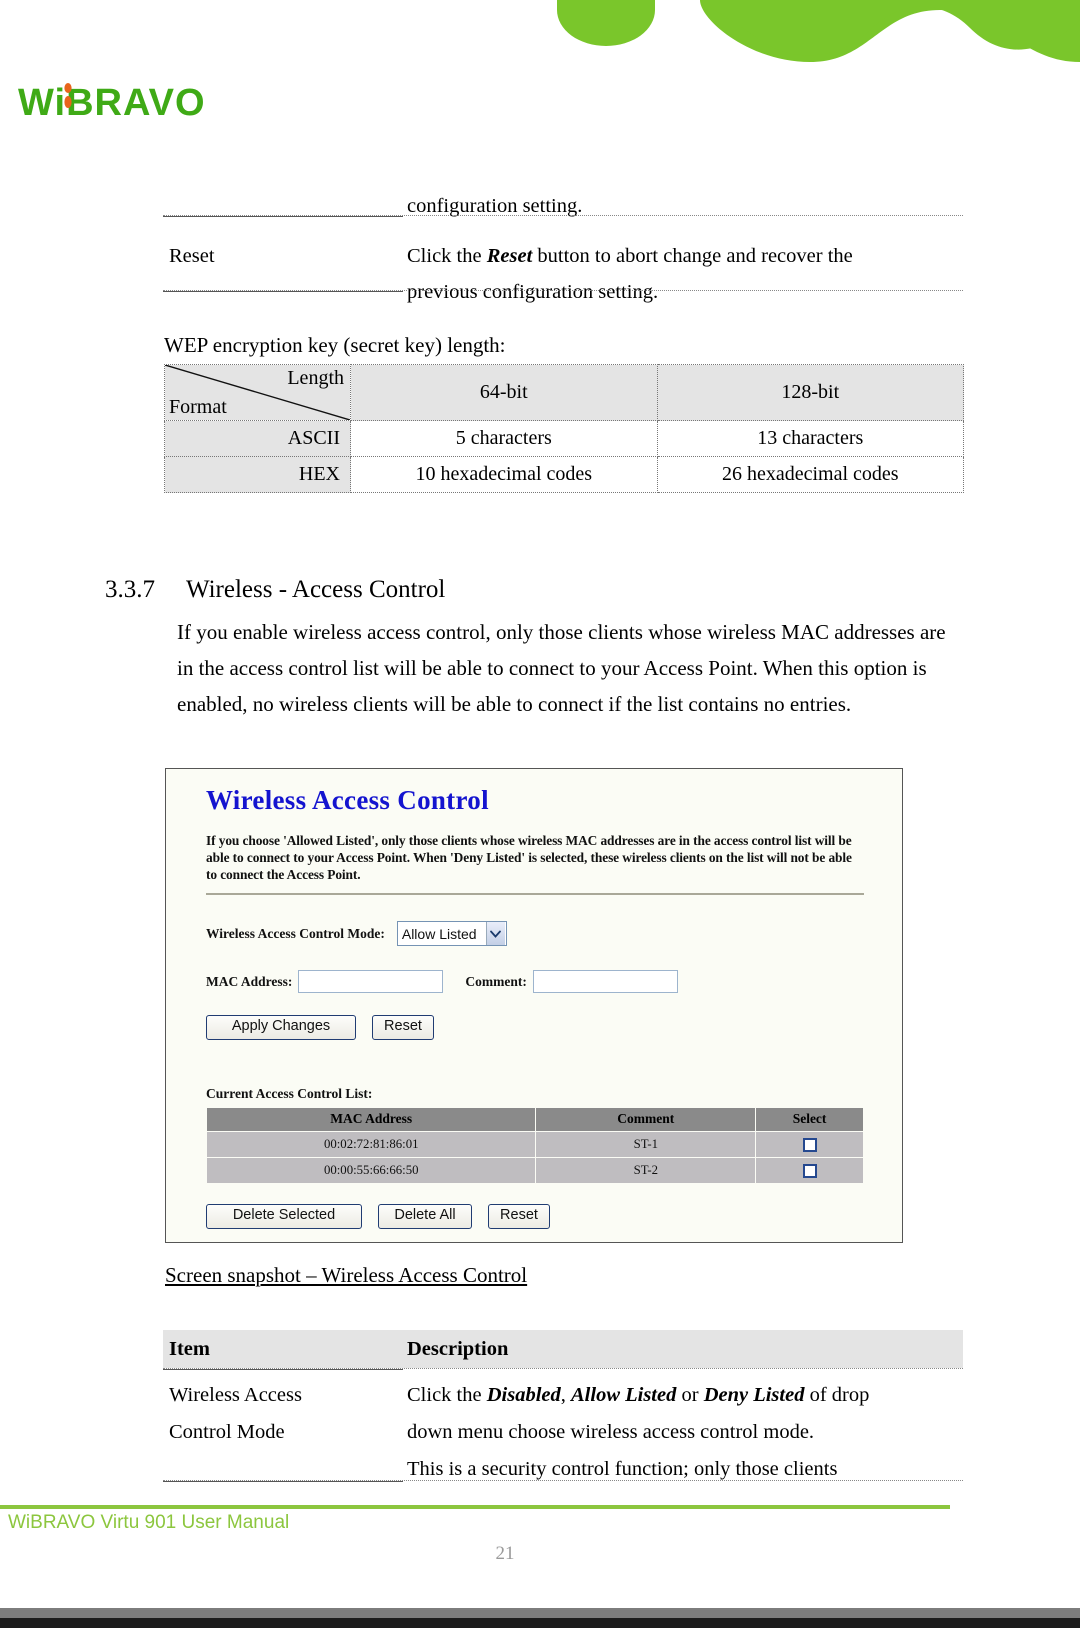 The height and width of the screenshot is (1628, 1080). I want to click on table-row-continued: configuration setting., so click(563, 206).